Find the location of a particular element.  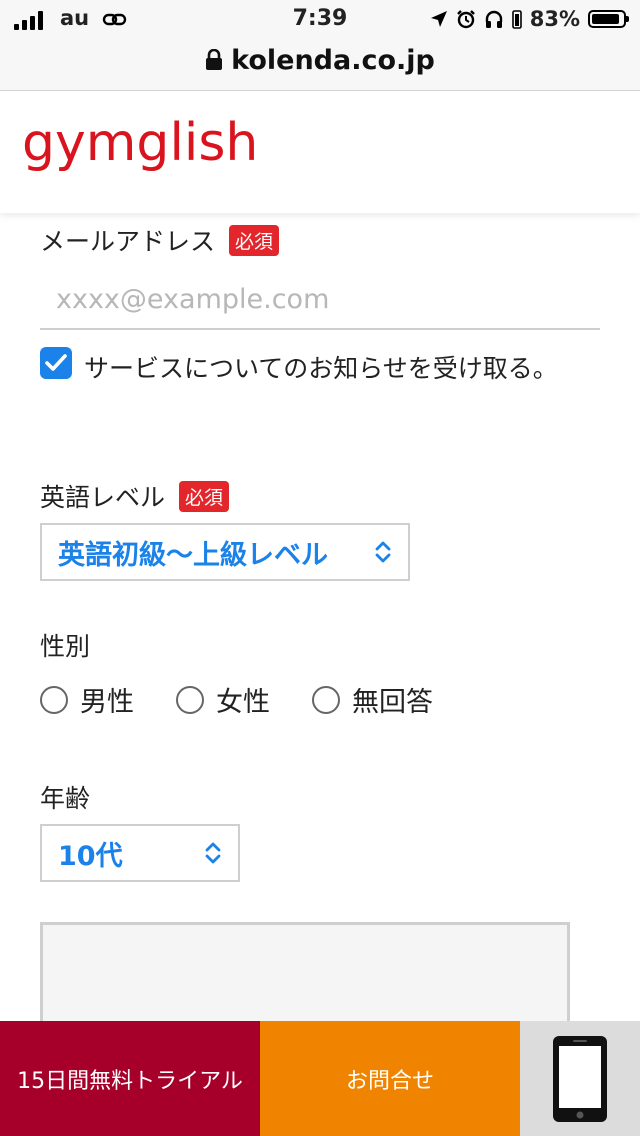

free-trial-button: 15日間無料トライアル is located at coordinates (130, 1078).